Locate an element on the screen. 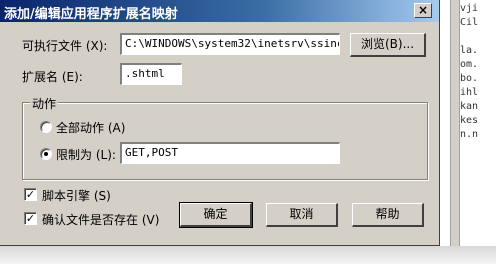 The image size is (496, 264). background-line: bo. is located at coordinates (469, 78).